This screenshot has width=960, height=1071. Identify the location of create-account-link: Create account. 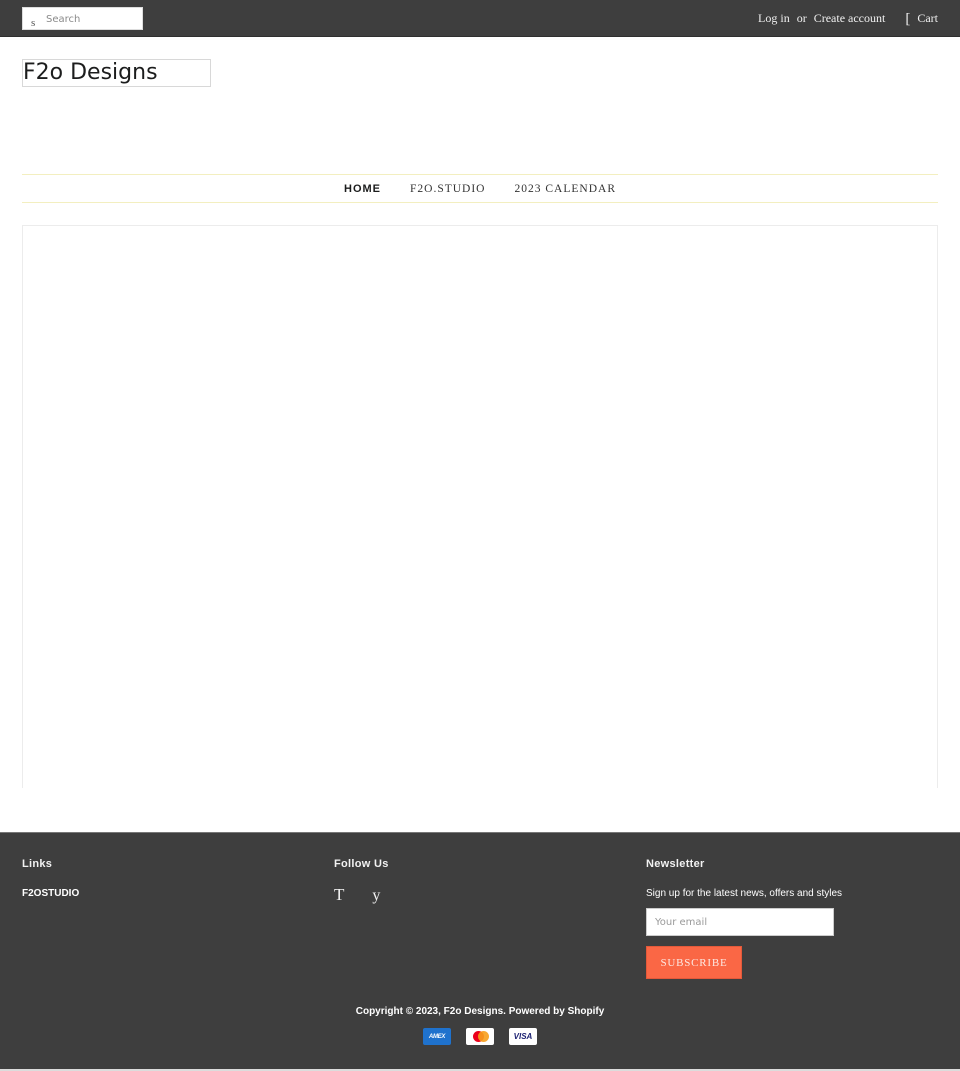
(850, 18).